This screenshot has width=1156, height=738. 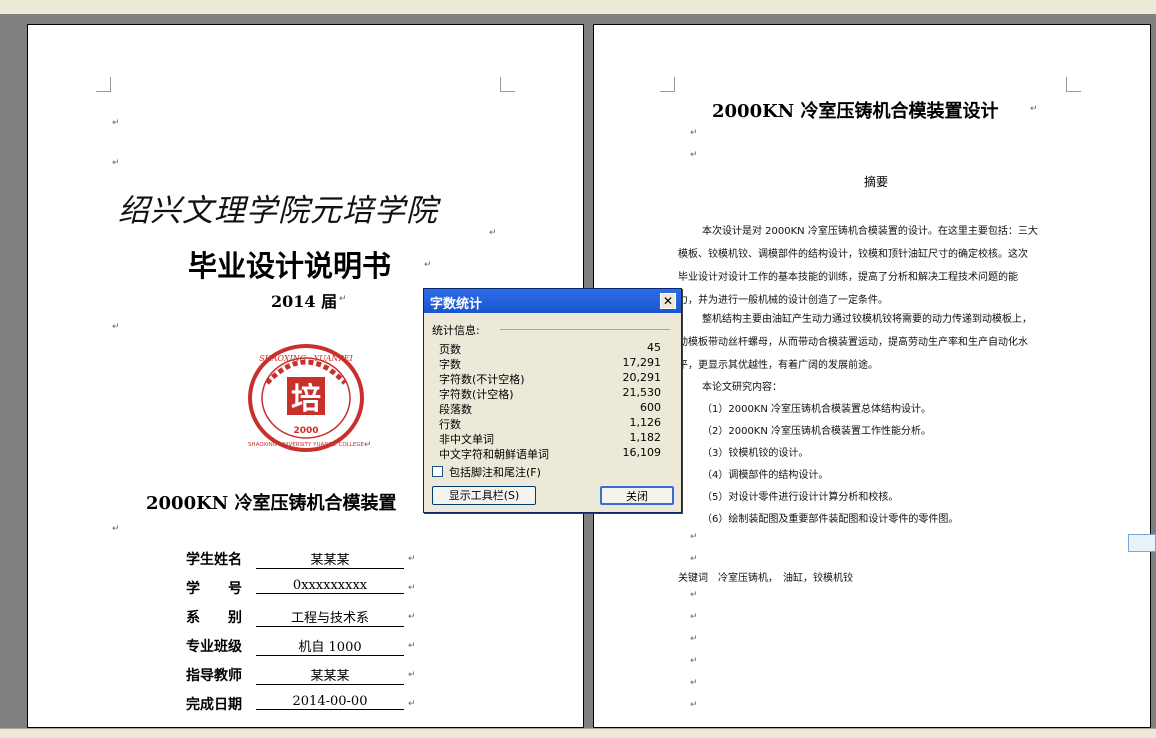 What do you see at coordinates (550, 423) in the screenshot?
I see `stat-row-lines: 行数 1,126` at bounding box center [550, 423].